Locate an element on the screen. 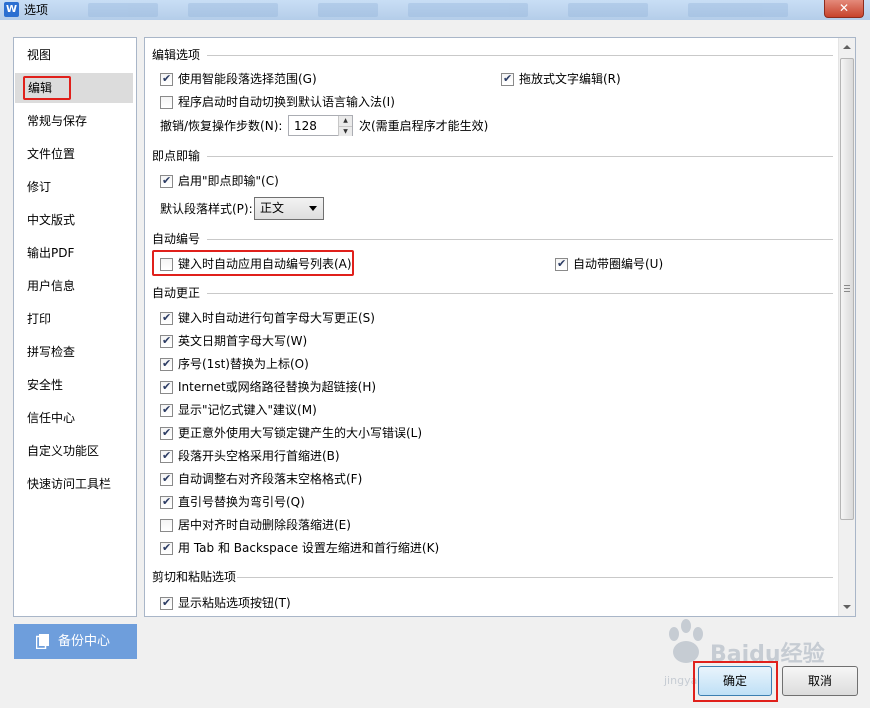 This screenshot has height=708, width=870. checkbox-label: 启用"即点即输"(C) is located at coordinates (228, 181).